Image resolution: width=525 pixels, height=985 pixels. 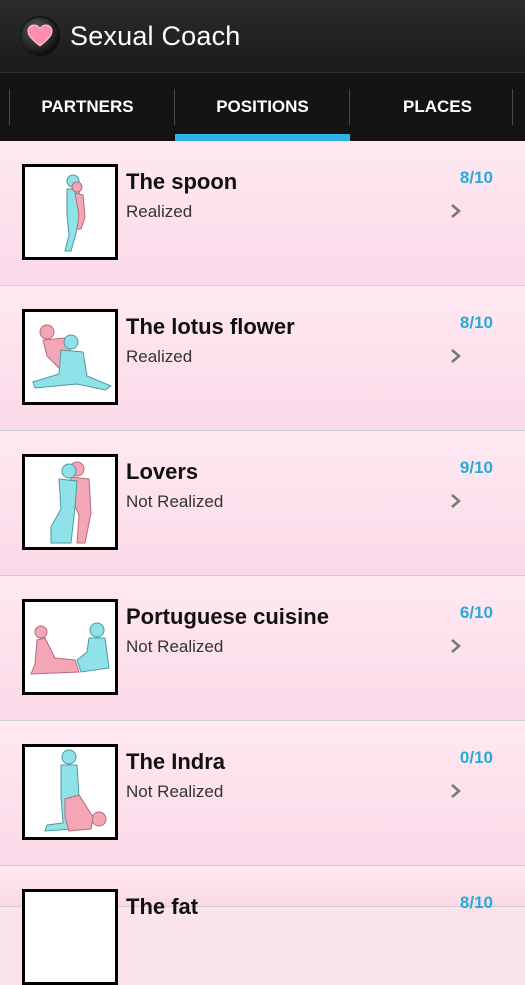 I want to click on list-item: The lotus flower Realized 8/10, so click(x=262, y=358).